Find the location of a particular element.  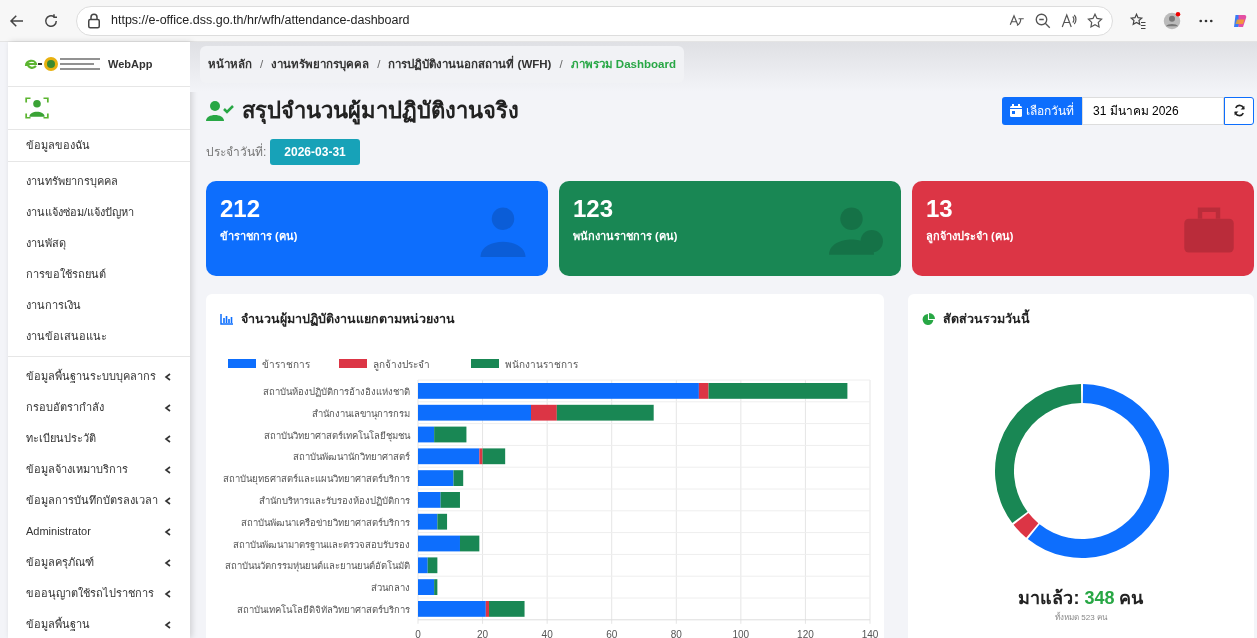

sidebar-item: กรอบอัตรากำลัง is located at coordinates (99, 407).